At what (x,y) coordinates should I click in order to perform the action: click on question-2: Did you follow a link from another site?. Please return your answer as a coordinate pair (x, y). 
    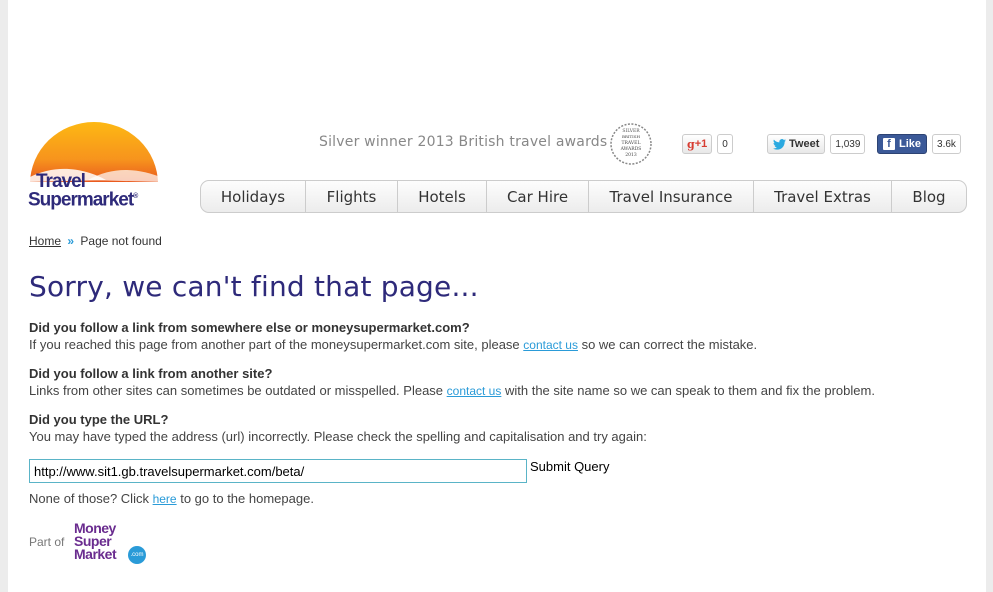
    Looking at the image, I should click on (151, 373).